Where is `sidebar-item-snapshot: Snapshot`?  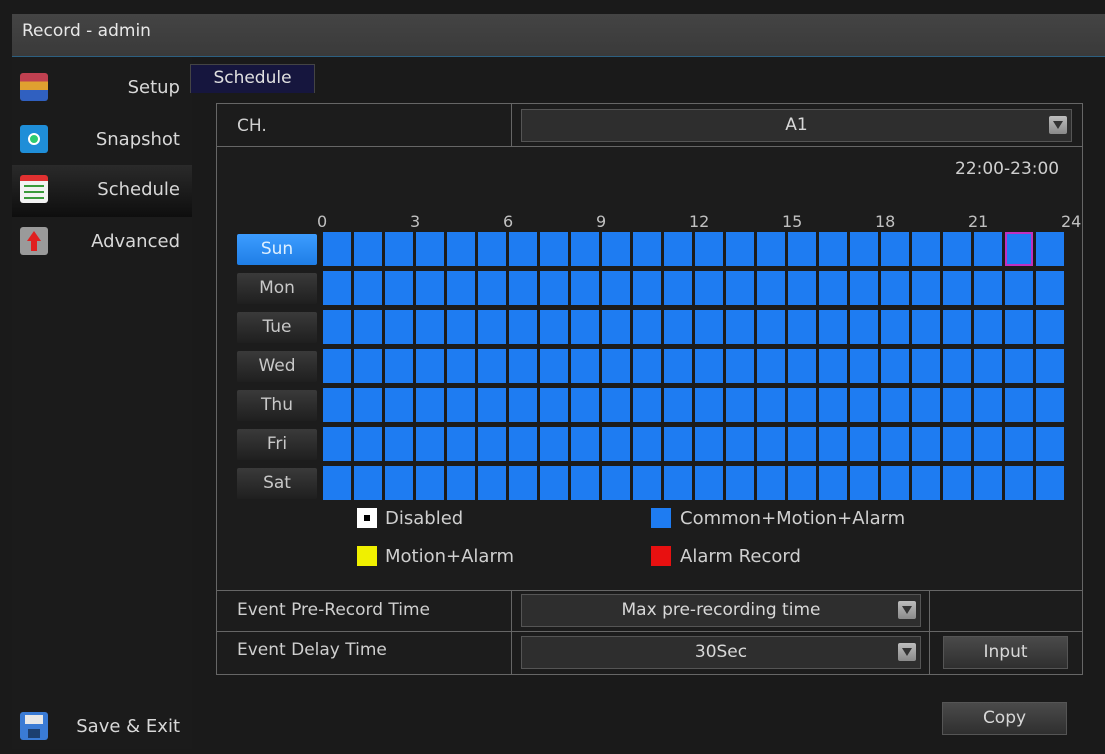
sidebar-item-snapshot: Snapshot is located at coordinates (102, 141).